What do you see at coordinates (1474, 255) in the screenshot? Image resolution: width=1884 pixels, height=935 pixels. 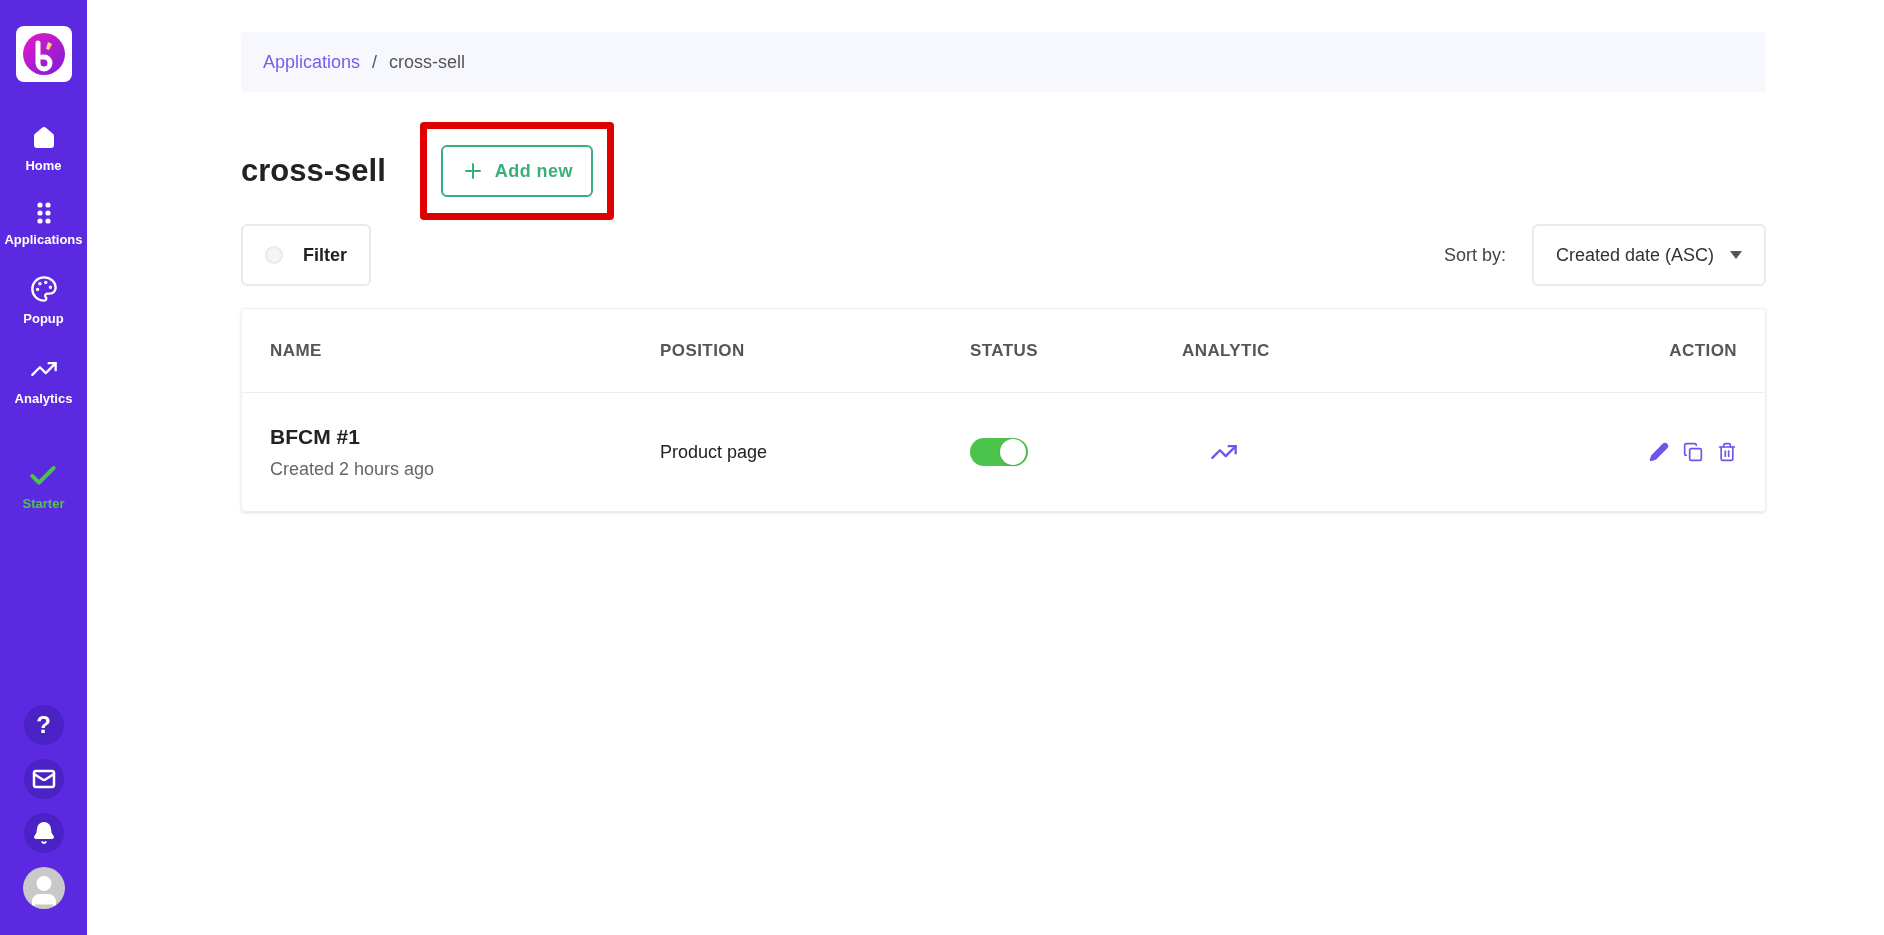 I see `sort-label: Sort by:` at bounding box center [1474, 255].